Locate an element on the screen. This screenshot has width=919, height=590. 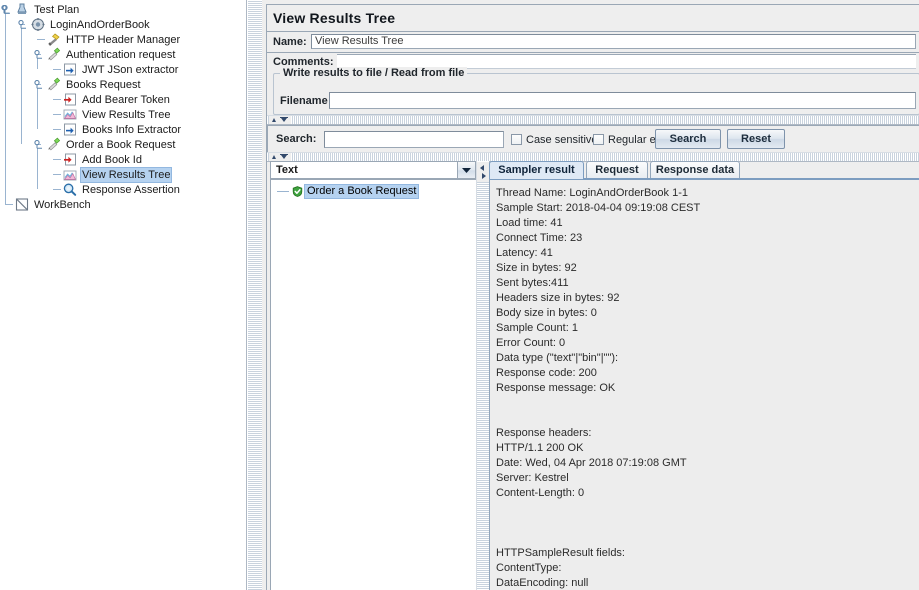
regular-exp-box is located at coordinates (598, 139).